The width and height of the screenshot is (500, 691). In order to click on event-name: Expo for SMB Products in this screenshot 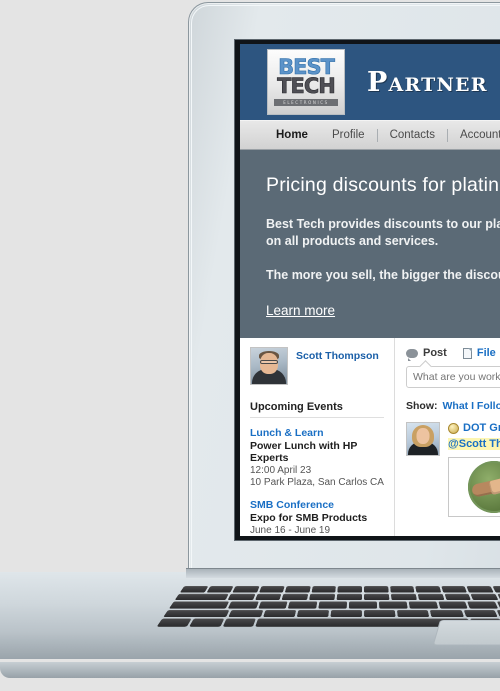, I will do `click(309, 518)`.